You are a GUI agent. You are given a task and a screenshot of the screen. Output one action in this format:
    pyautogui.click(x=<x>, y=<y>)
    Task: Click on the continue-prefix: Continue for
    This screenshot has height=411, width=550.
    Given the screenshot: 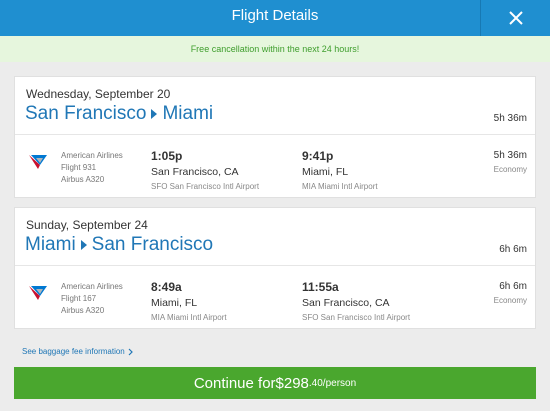 What is the action you would take?
    pyautogui.click(x=234, y=383)
    